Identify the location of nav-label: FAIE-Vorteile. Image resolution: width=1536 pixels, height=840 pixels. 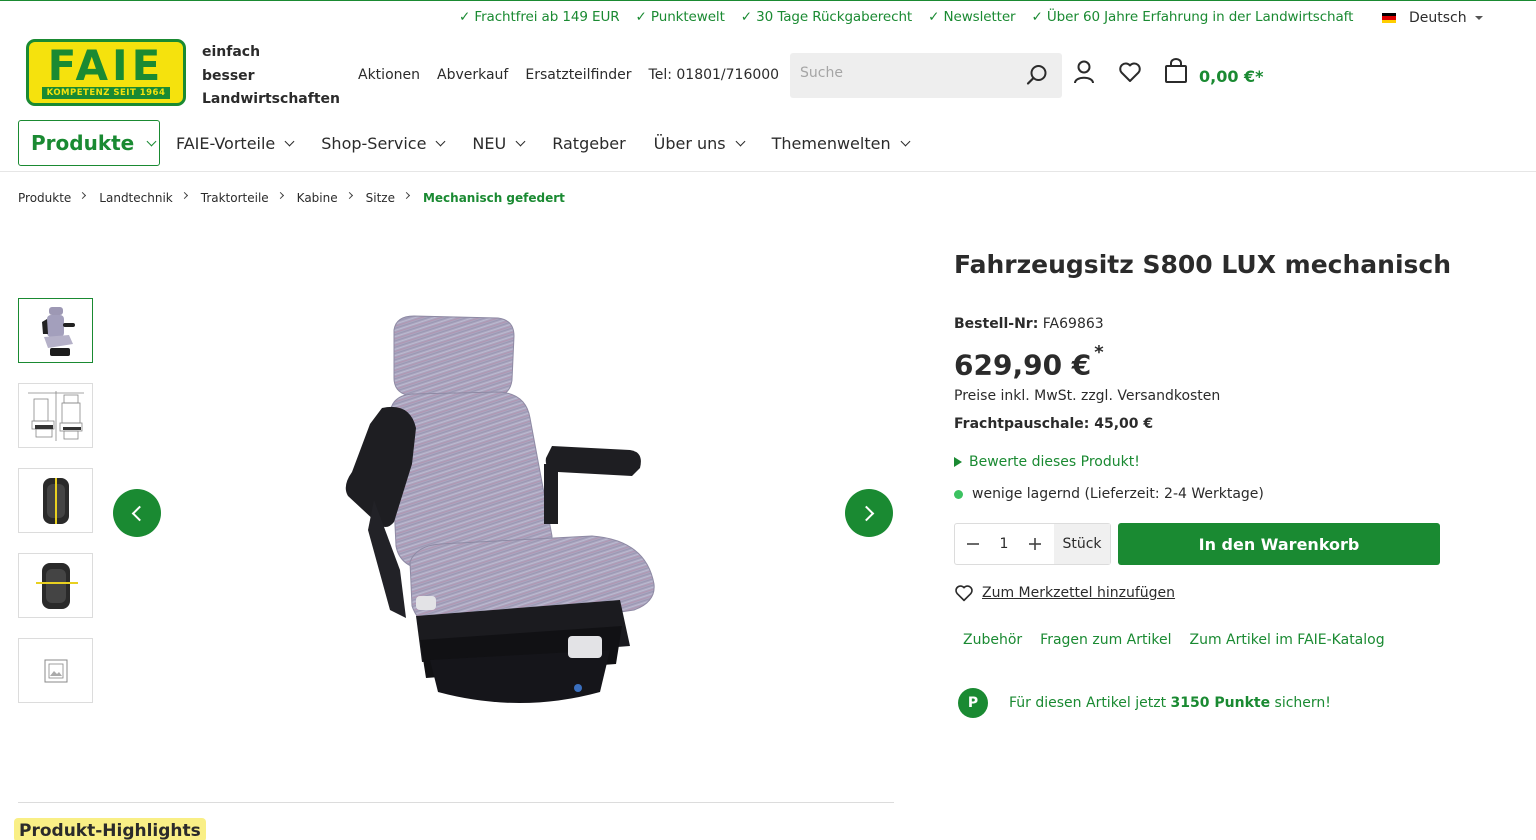
(226, 143).